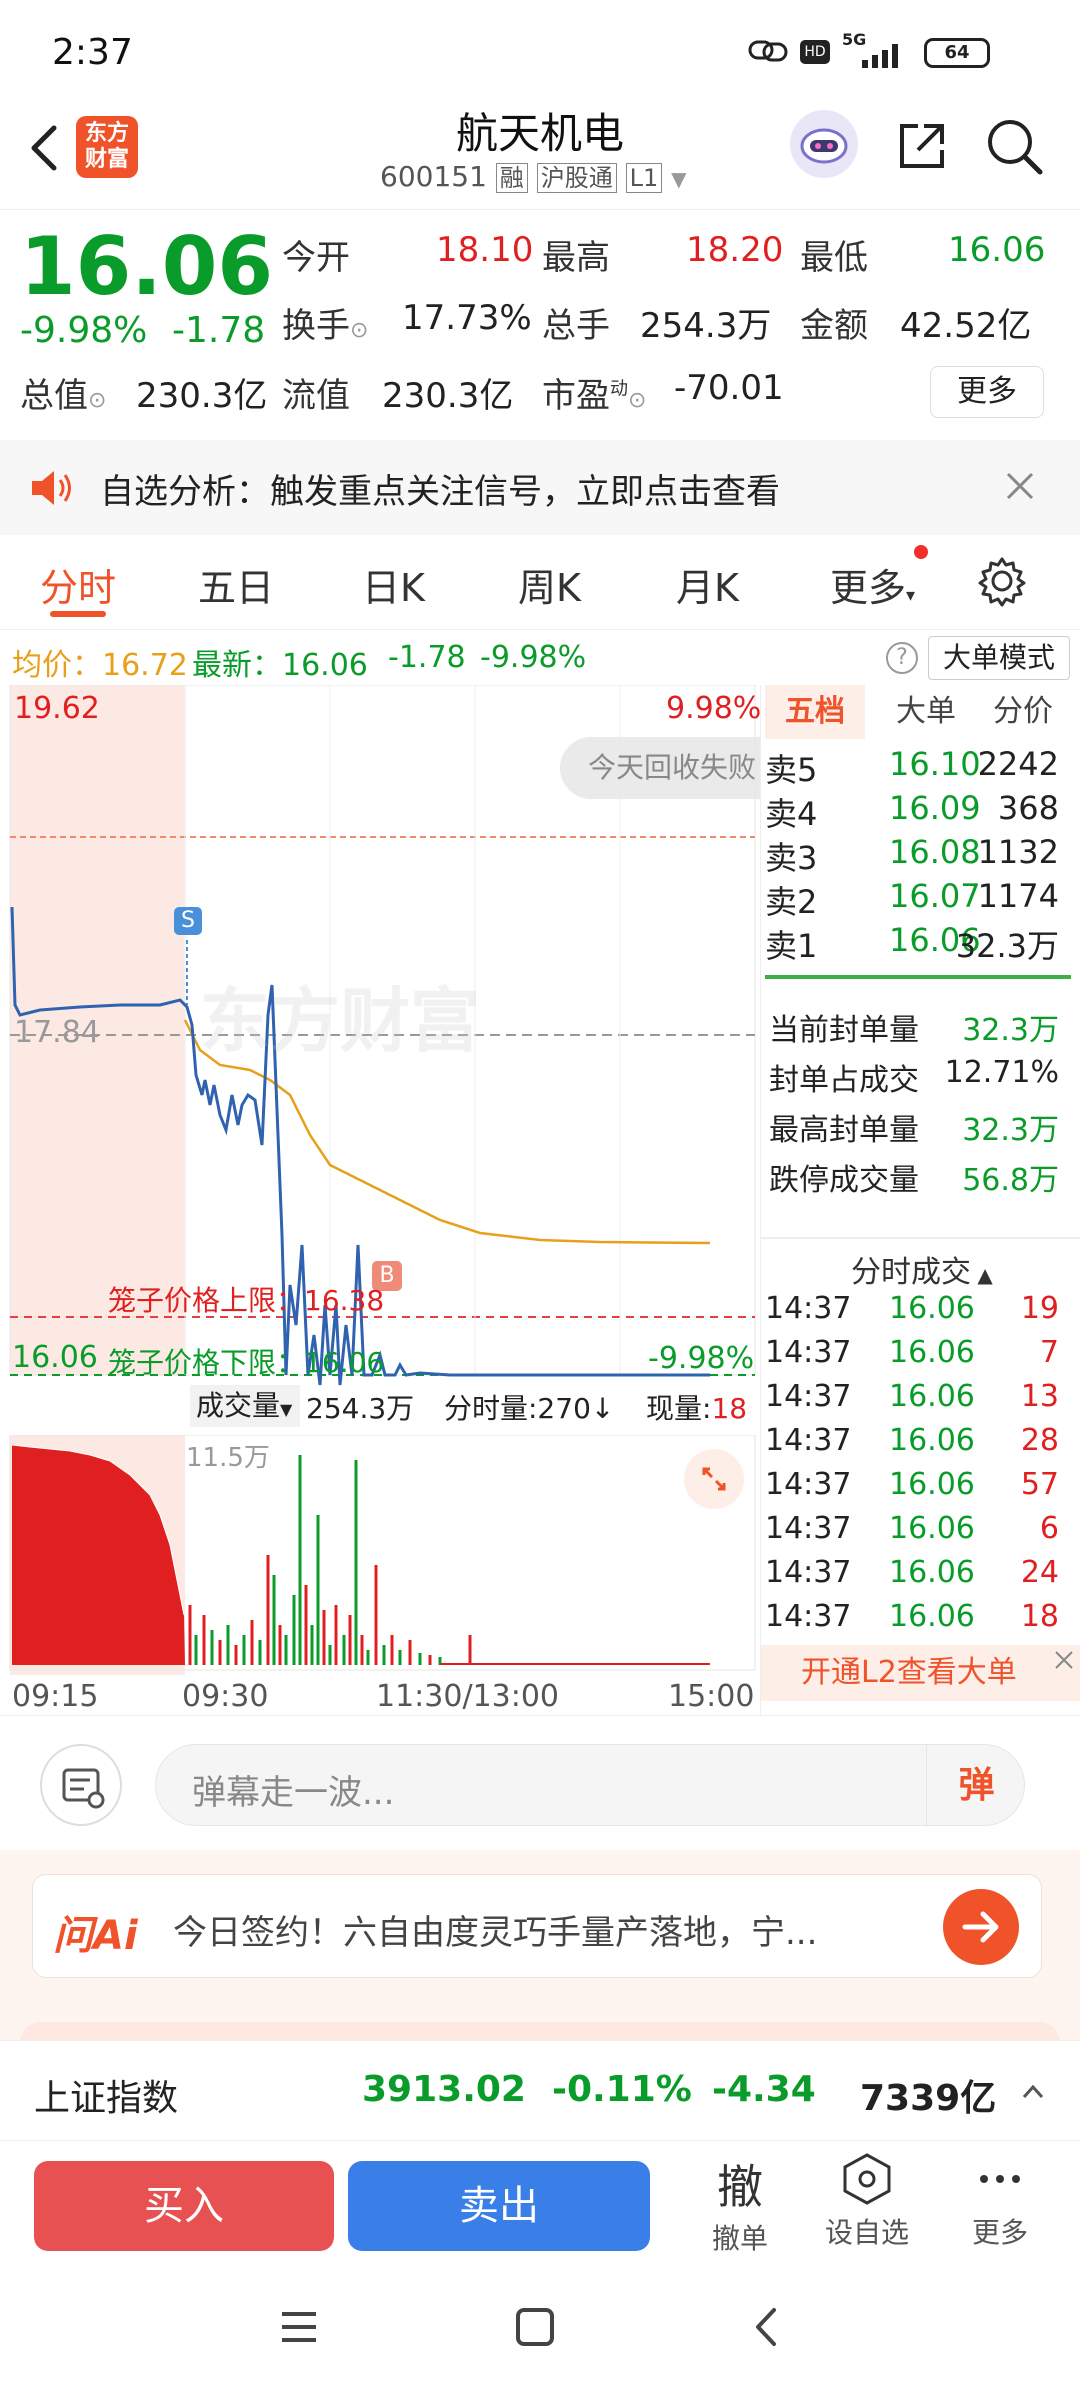  Describe the element at coordinates (540, 155) in the screenshot. I see `stock-header: 东方 财富 航天机电 600151 融 沪股通 L1 ▼` at that location.